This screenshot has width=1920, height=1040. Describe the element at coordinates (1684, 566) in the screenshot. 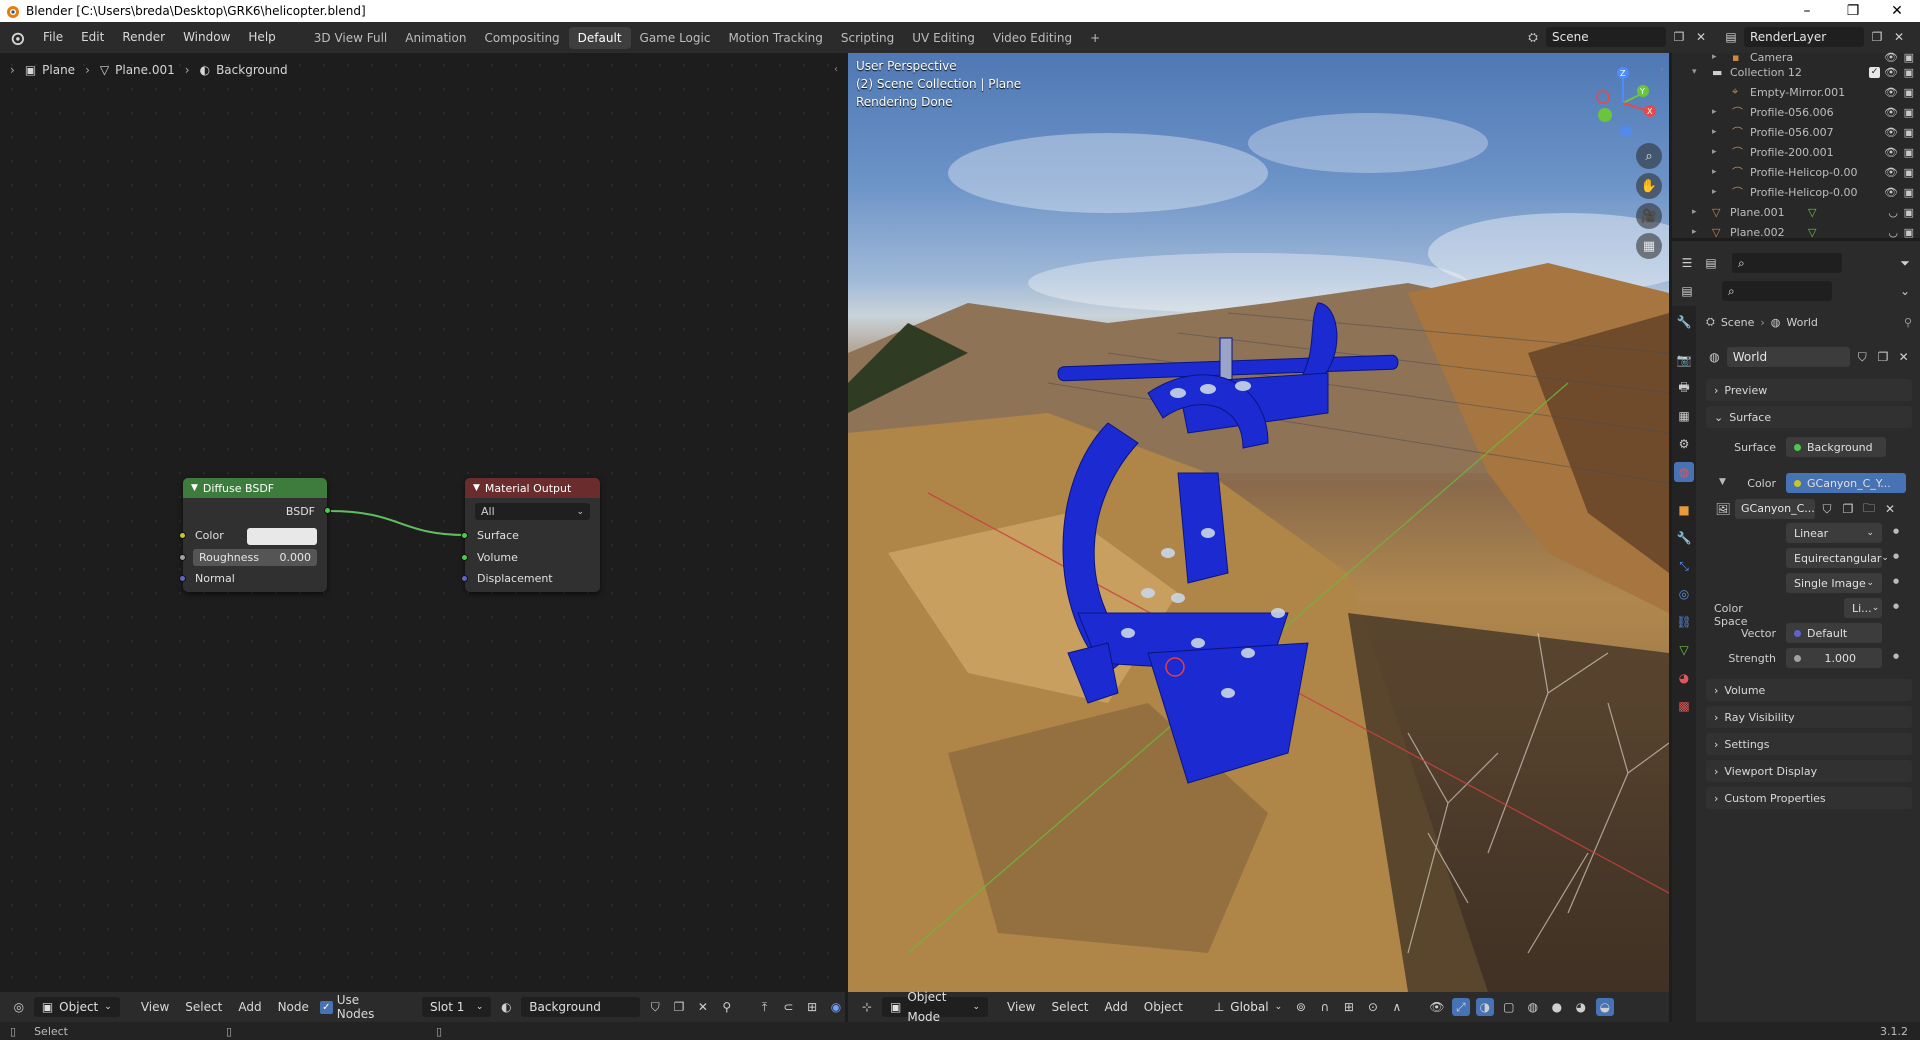

I see `particles-tab-icon: ⤡` at that location.